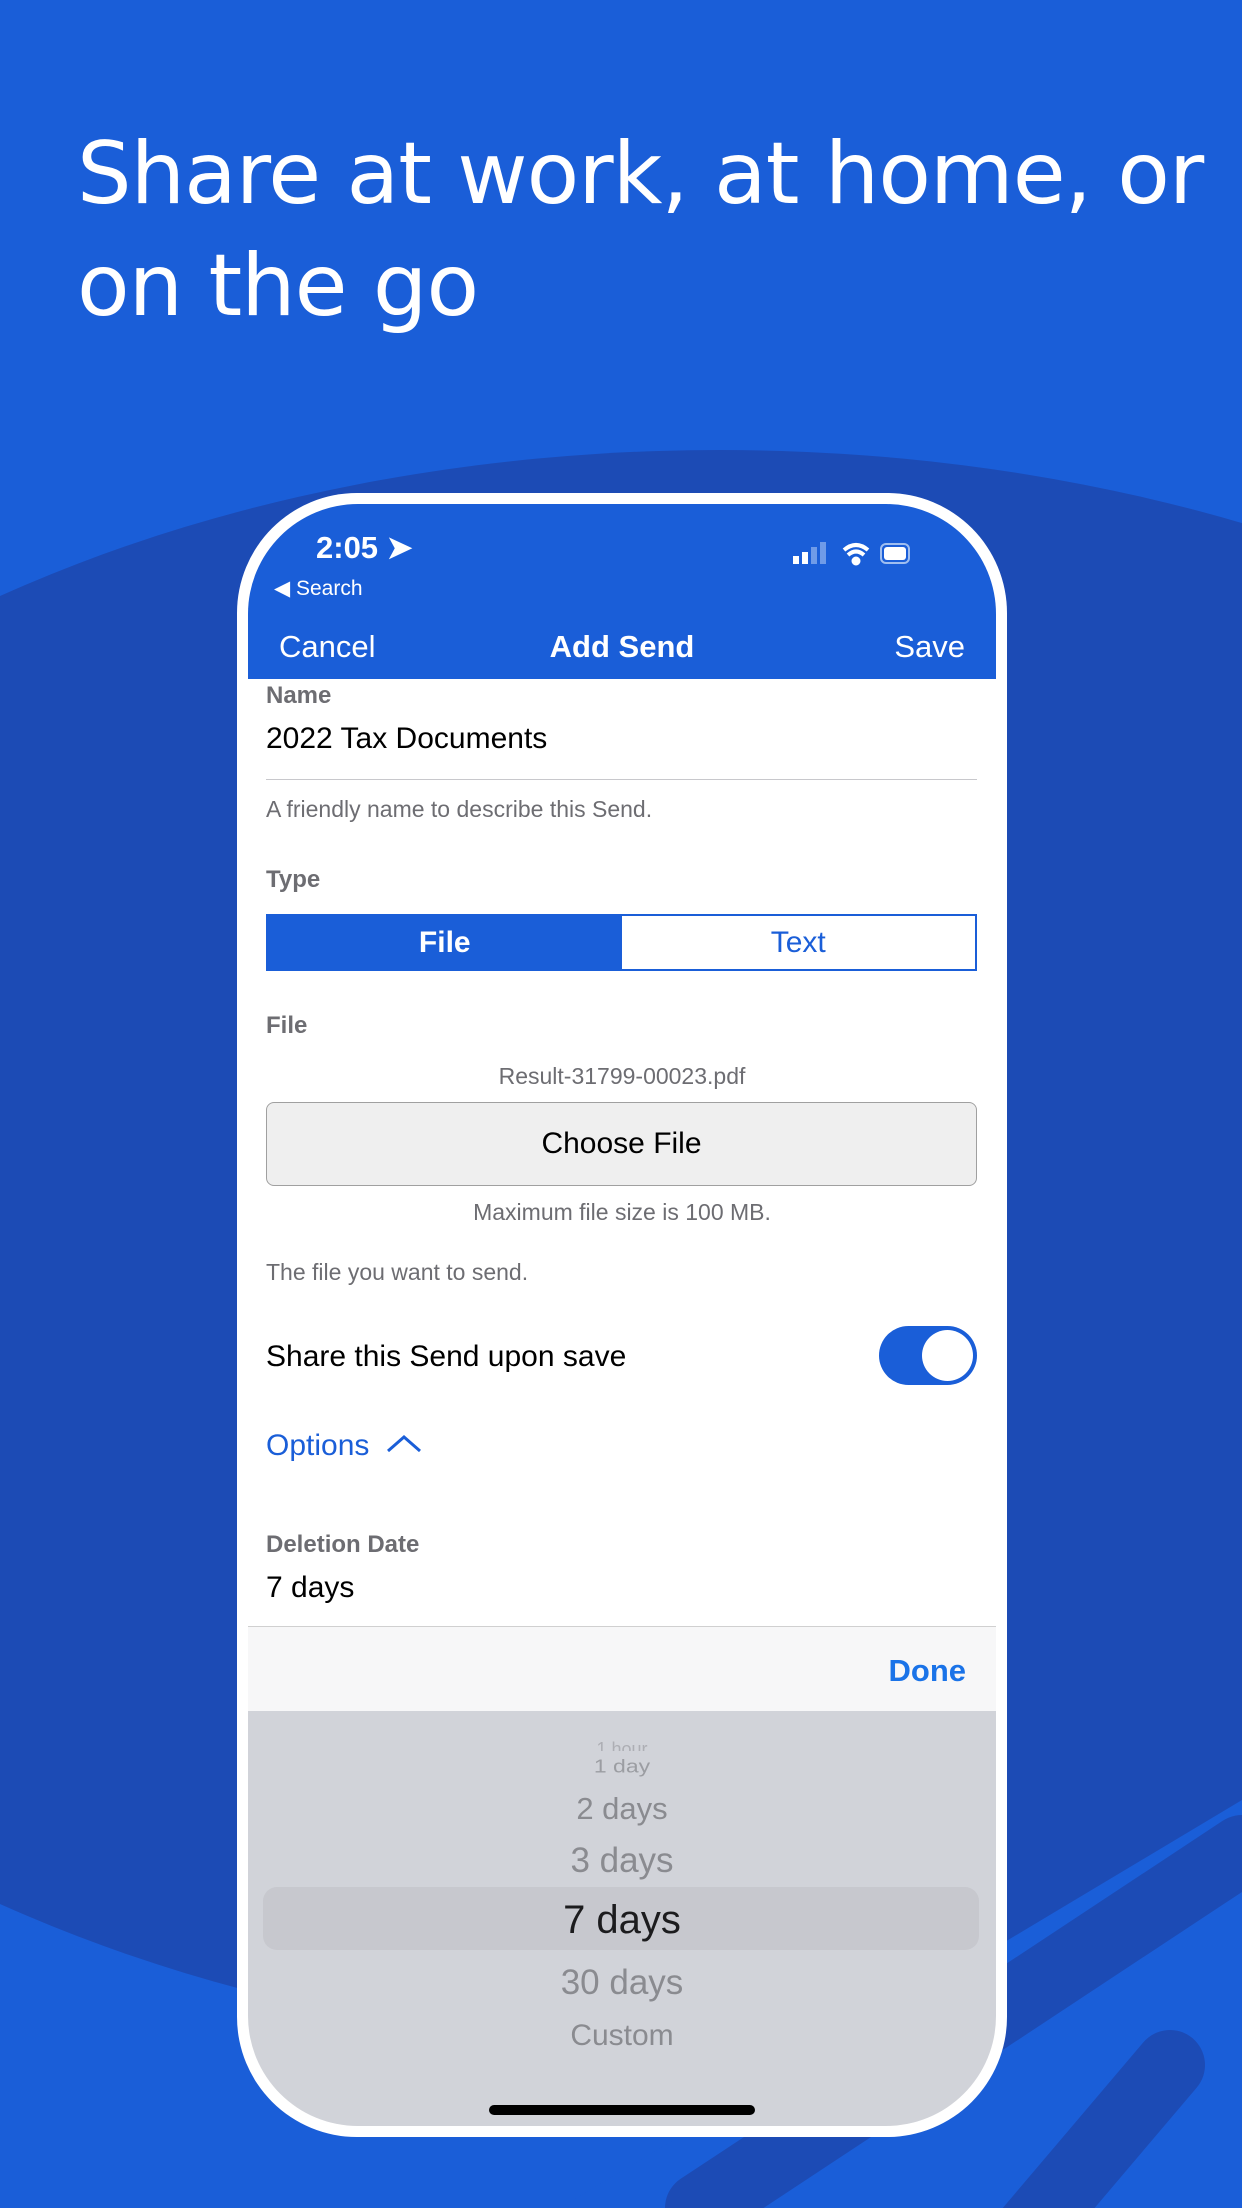 The height and width of the screenshot is (2208, 1242). Describe the element at coordinates (310, 1588) in the screenshot. I see `deletion-date-field: 7 days` at that location.